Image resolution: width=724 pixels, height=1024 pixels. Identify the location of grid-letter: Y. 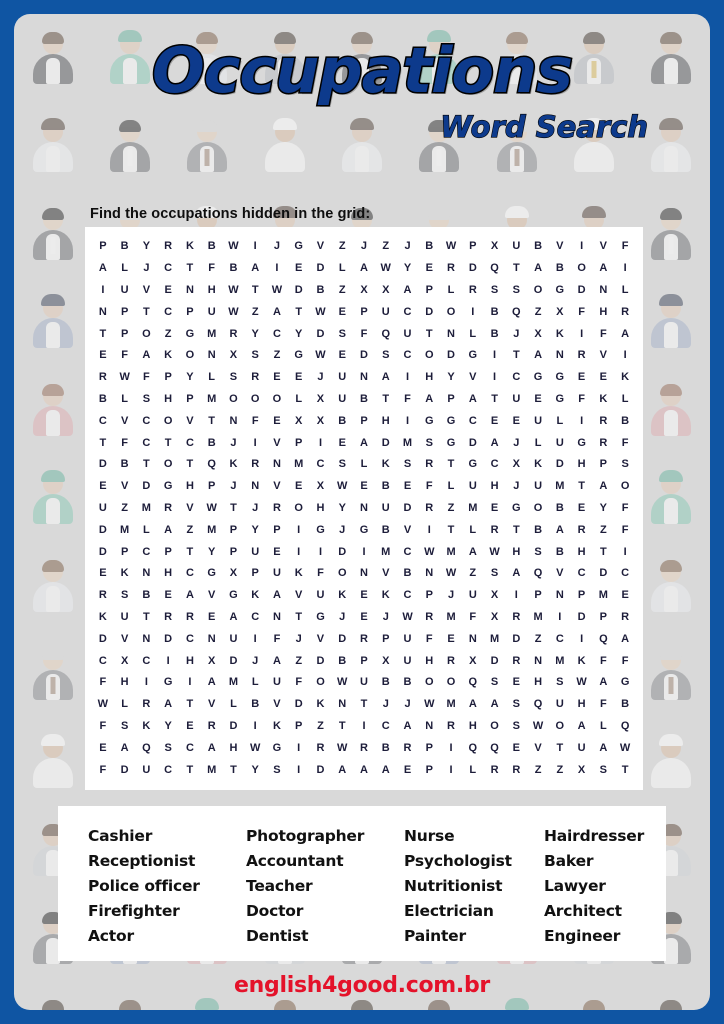
(189, 377).